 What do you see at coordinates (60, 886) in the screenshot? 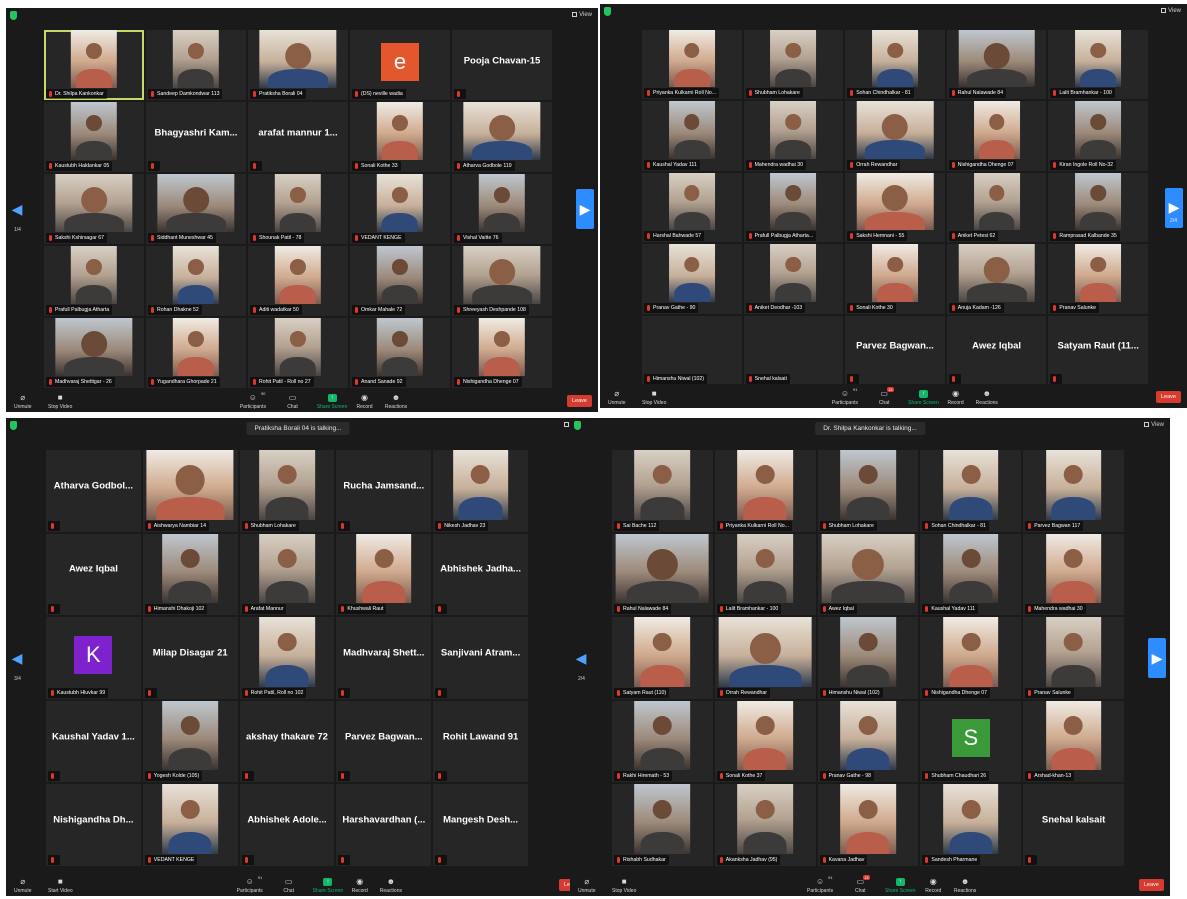
I see `video-button: ■ Start Video` at bounding box center [60, 886].